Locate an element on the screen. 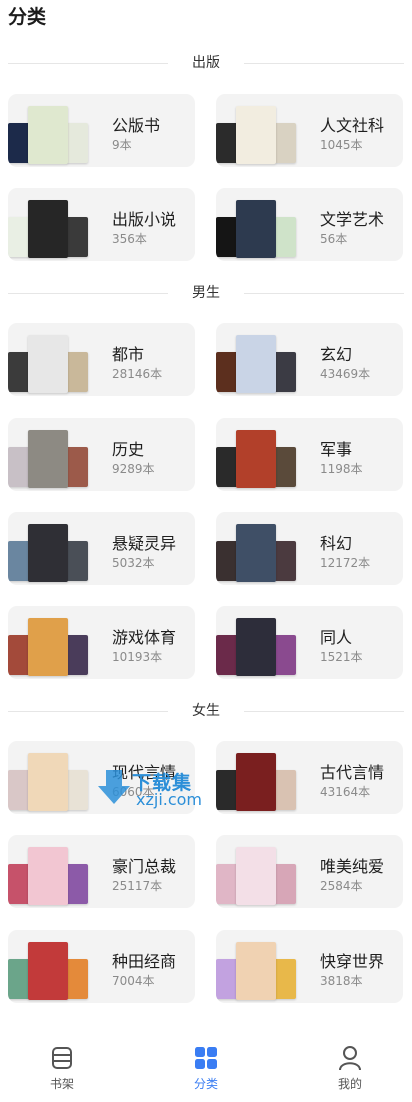 This screenshot has width=412, height=1102. category-card: 出版小说 356本 is located at coordinates (101, 224).